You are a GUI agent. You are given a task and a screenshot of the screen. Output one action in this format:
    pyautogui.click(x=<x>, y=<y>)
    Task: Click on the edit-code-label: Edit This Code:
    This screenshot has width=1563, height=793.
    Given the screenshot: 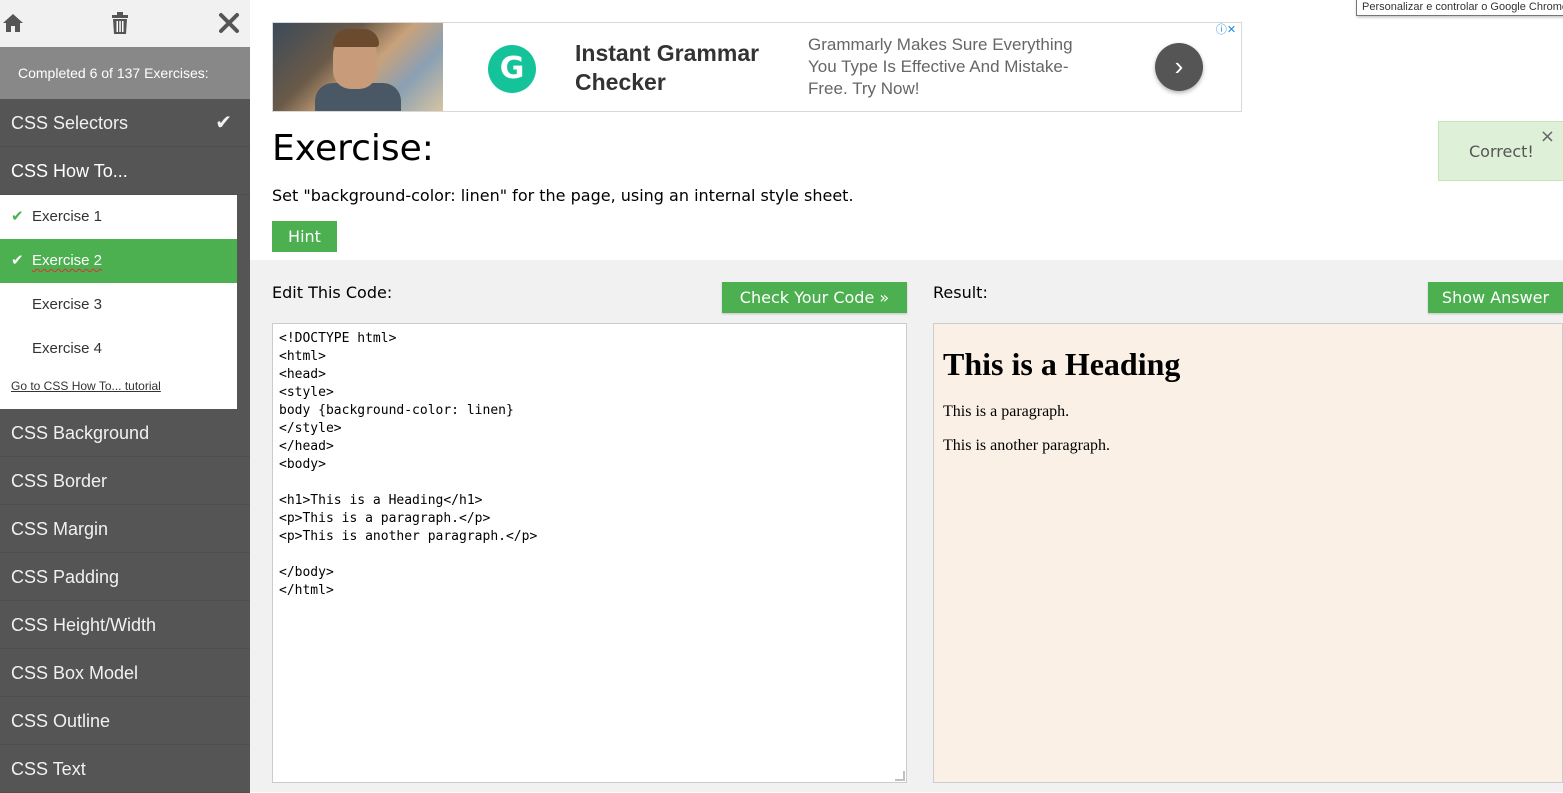 What is the action you would take?
    pyautogui.click(x=332, y=292)
    